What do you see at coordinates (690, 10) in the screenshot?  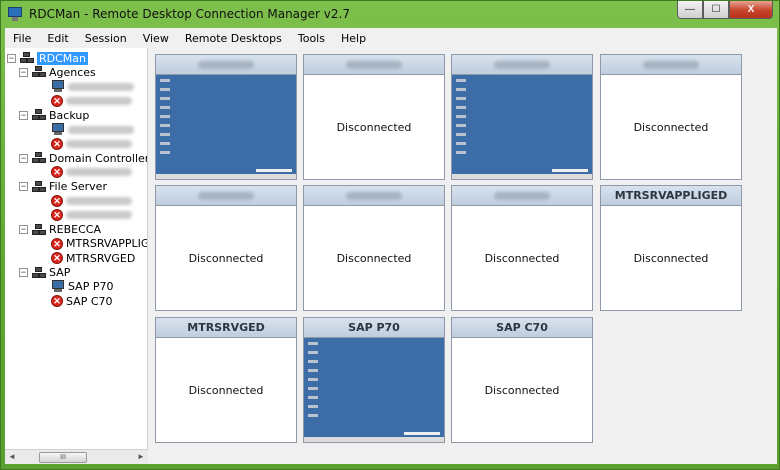 I see `minimize-button: —` at bounding box center [690, 10].